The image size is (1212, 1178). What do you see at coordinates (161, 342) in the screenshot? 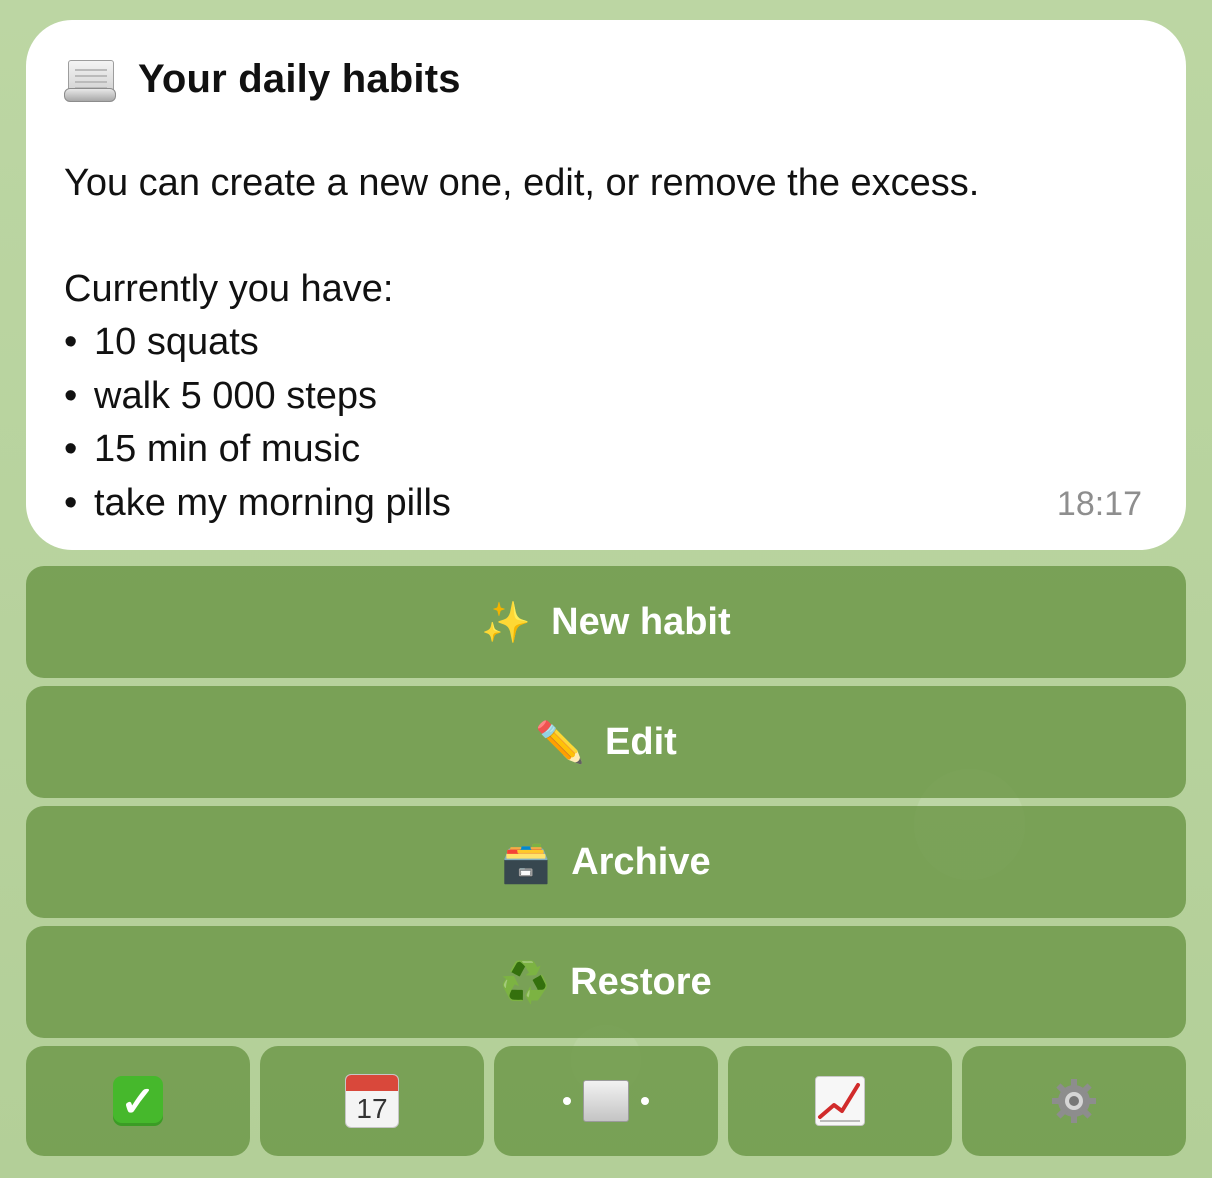
I see `list-item: • 10 squats` at bounding box center [161, 342].